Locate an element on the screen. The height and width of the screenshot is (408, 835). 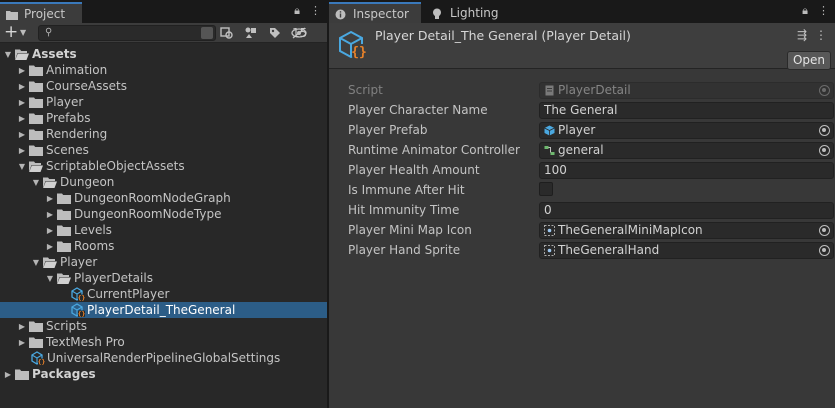
object-field: TheGeneralMiniMapIcon is located at coordinates (686, 230).